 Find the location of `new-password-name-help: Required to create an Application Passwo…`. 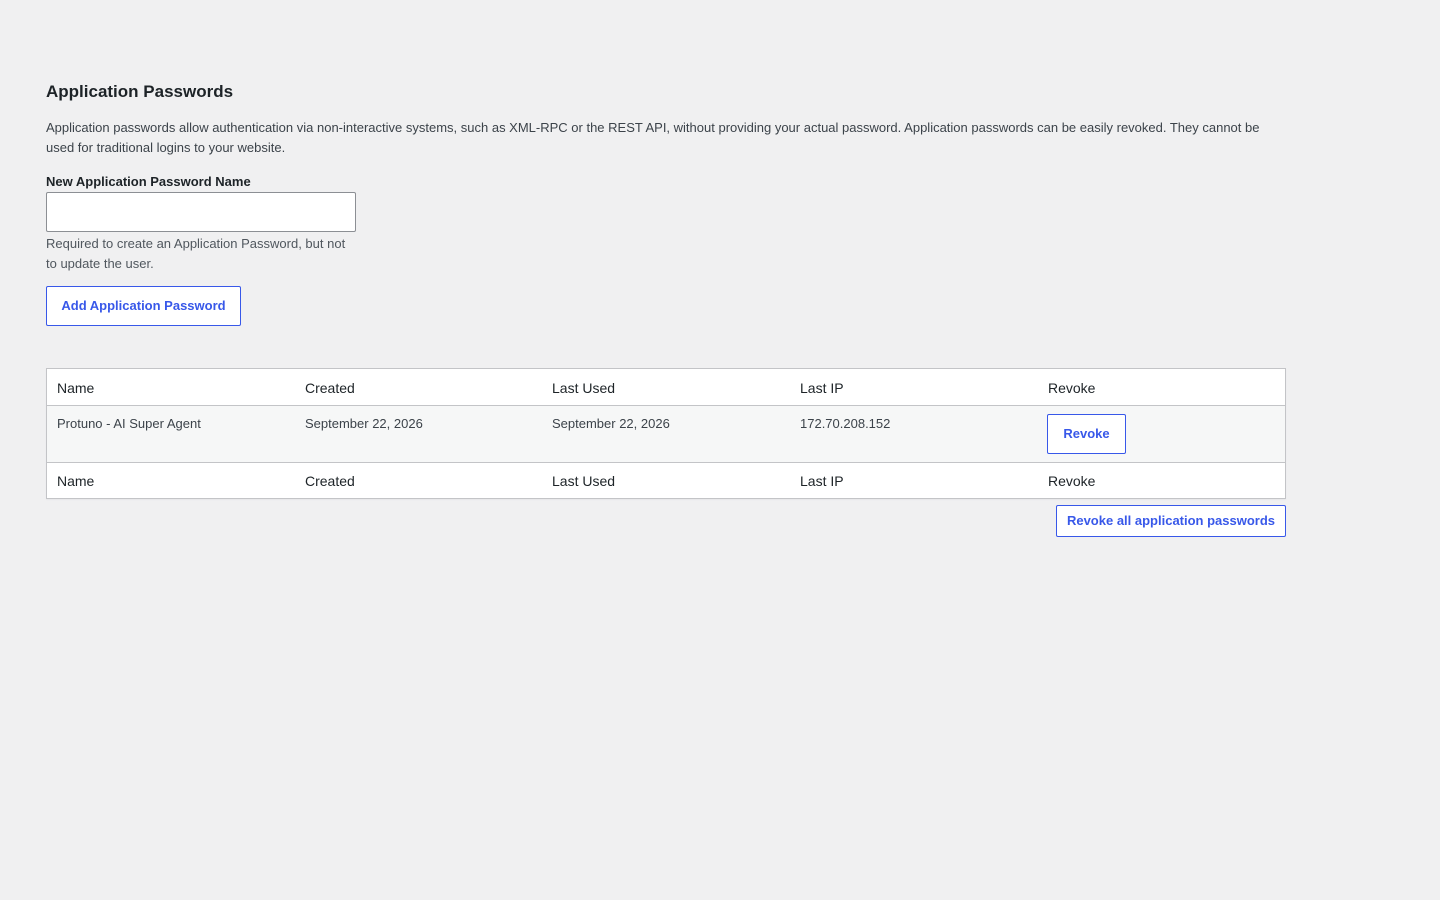

new-password-name-help: Required to create an Application Passwo… is located at coordinates (196, 253).